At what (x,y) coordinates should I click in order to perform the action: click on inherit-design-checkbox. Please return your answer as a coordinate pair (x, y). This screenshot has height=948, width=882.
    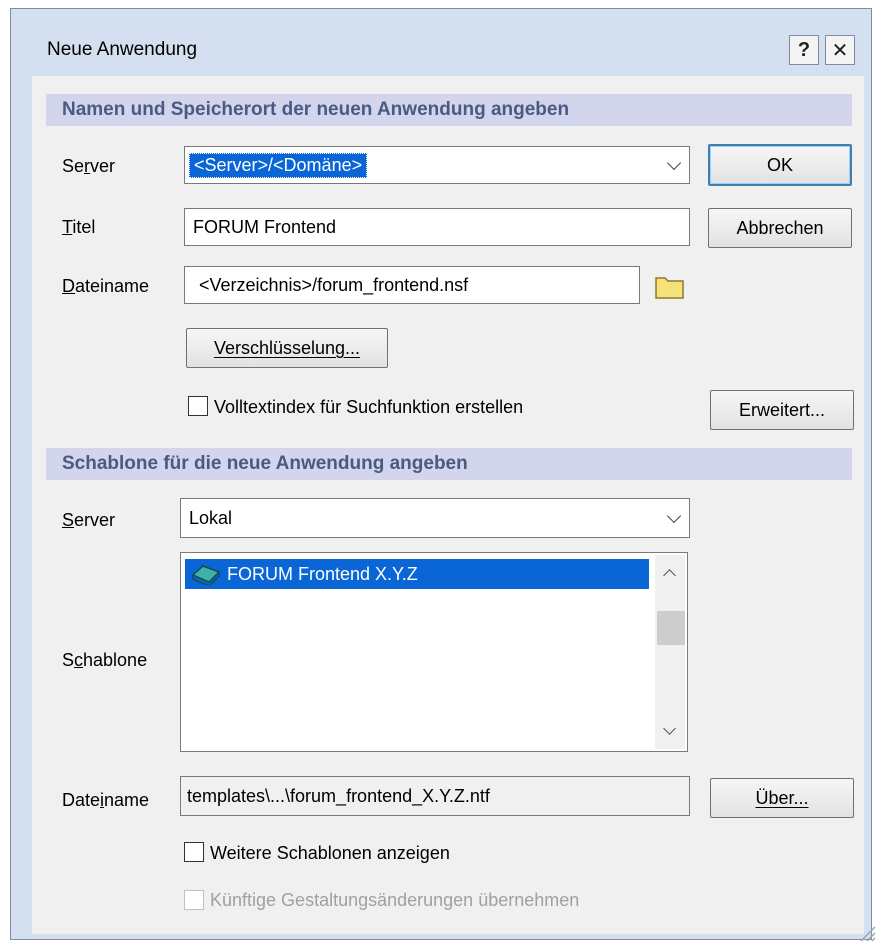
    Looking at the image, I should click on (194, 900).